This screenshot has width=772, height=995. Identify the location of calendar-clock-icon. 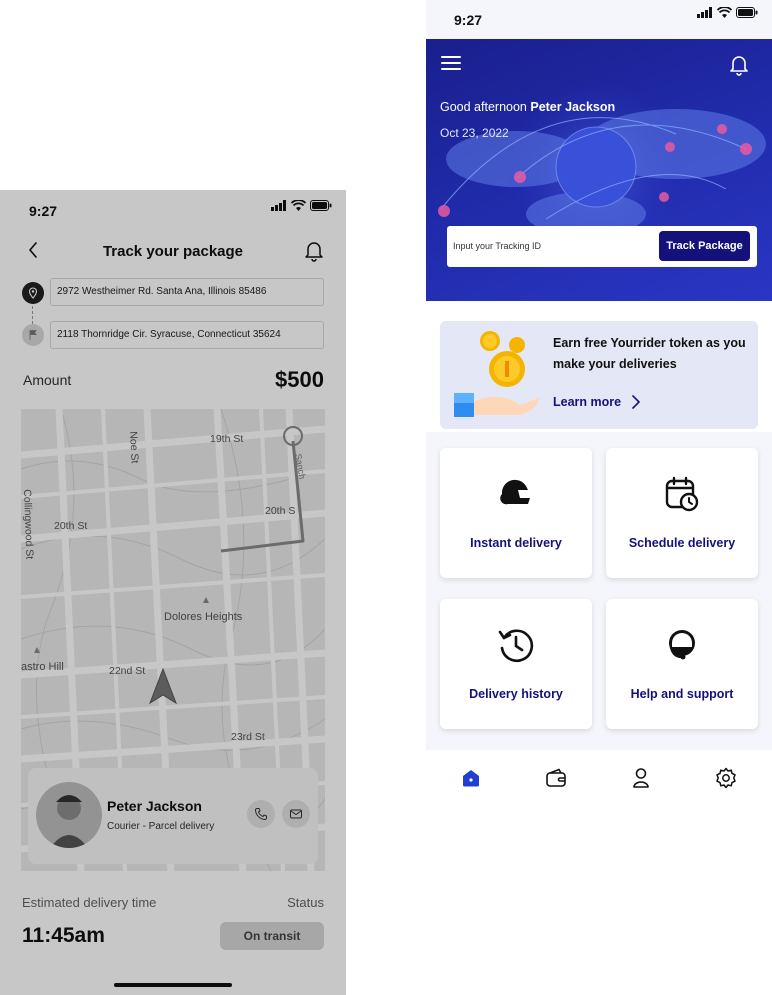
(682, 494).